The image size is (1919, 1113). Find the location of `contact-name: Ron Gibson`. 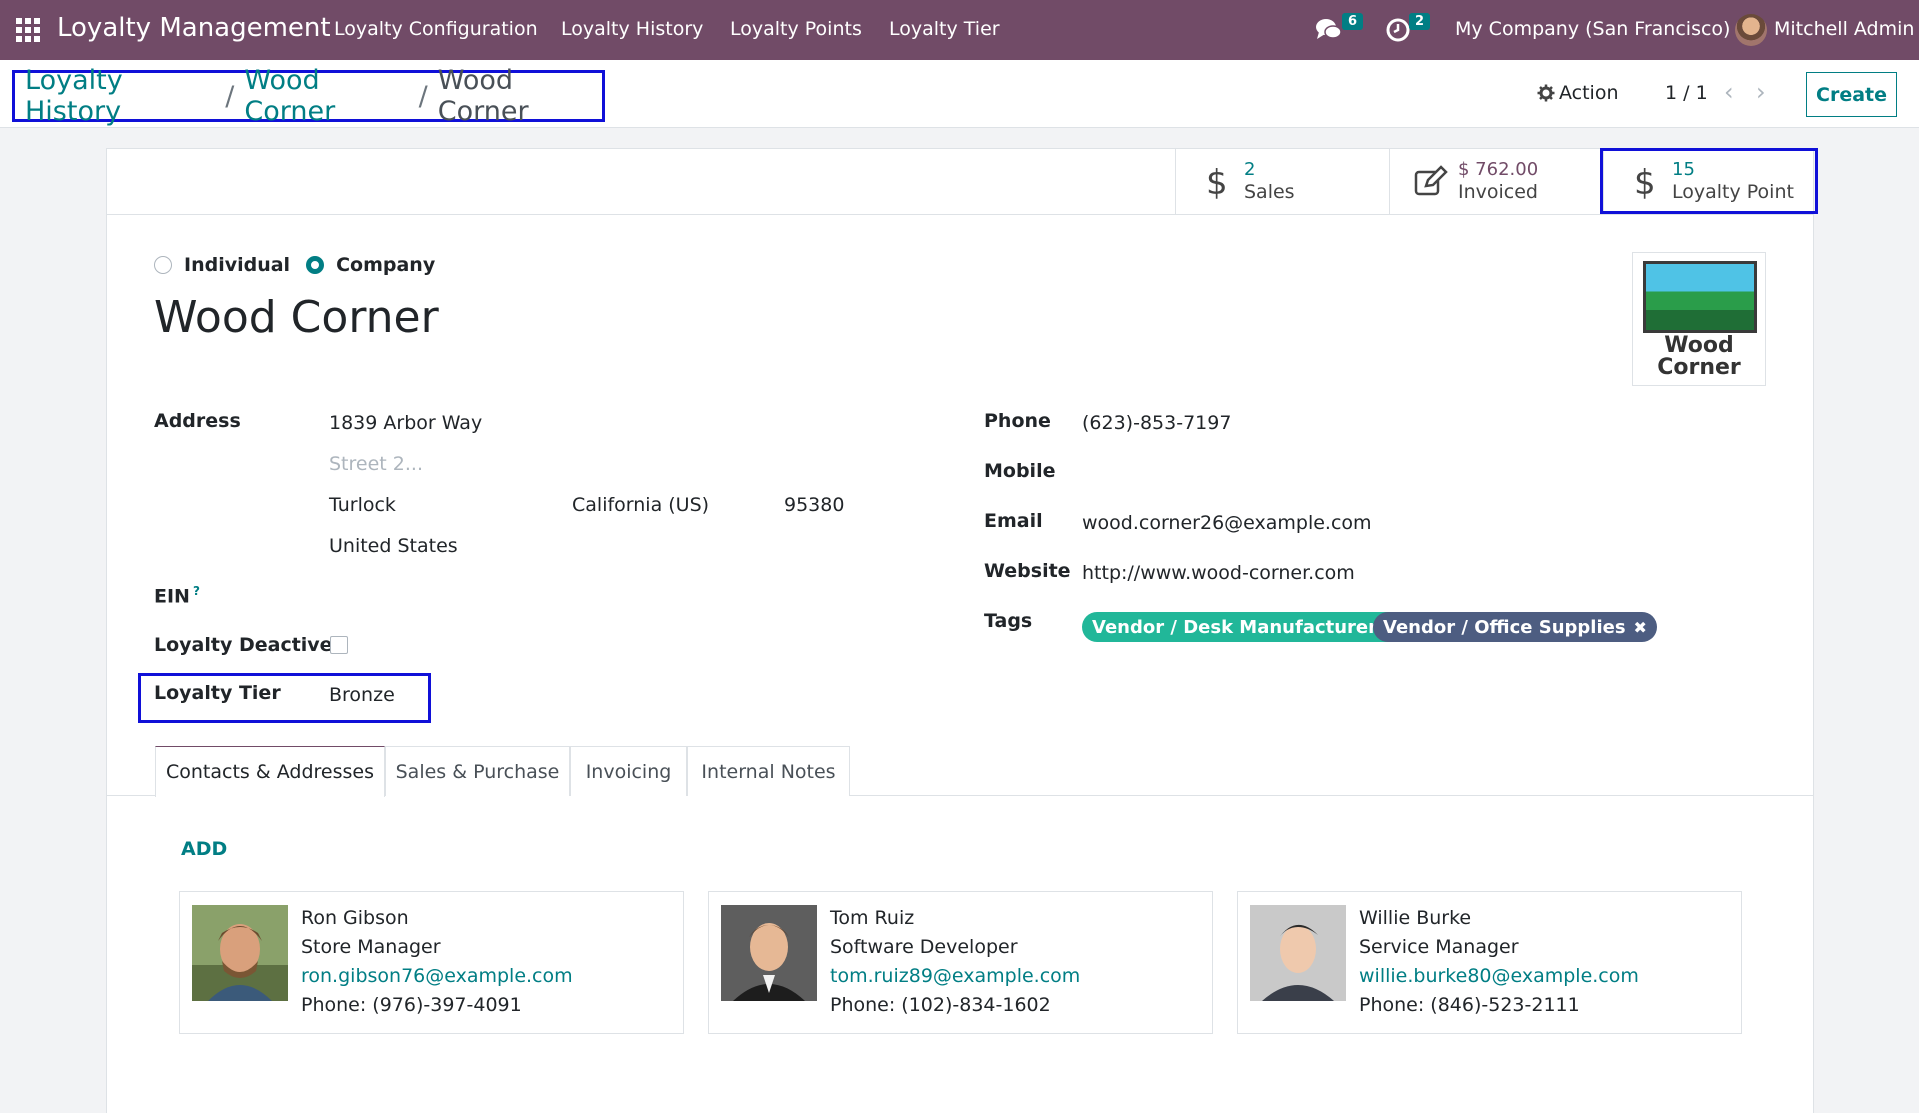

contact-name: Ron Gibson is located at coordinates (355, 918).